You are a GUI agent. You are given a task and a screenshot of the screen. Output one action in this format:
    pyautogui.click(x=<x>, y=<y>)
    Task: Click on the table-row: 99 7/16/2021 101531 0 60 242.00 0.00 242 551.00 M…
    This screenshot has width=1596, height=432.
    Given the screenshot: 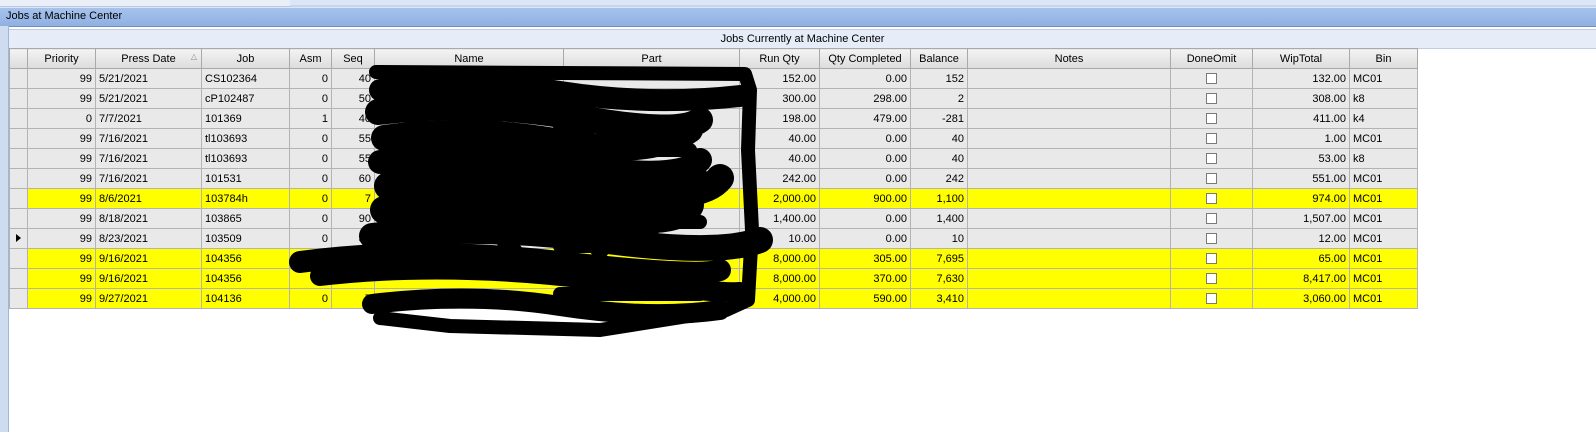 What is the action you would take?
    pyautogui.click(x=713, y=178)
    